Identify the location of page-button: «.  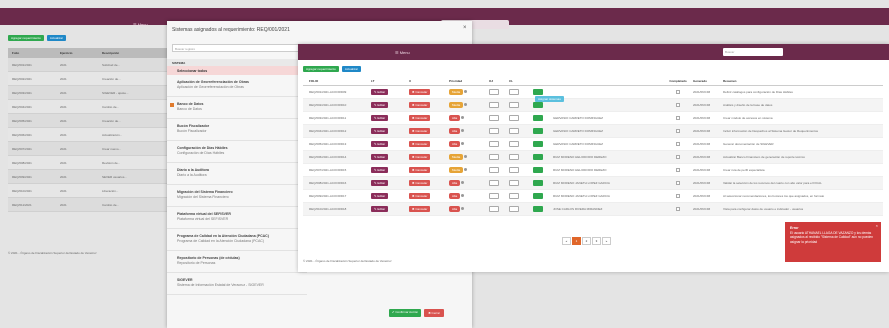
(566, 241).